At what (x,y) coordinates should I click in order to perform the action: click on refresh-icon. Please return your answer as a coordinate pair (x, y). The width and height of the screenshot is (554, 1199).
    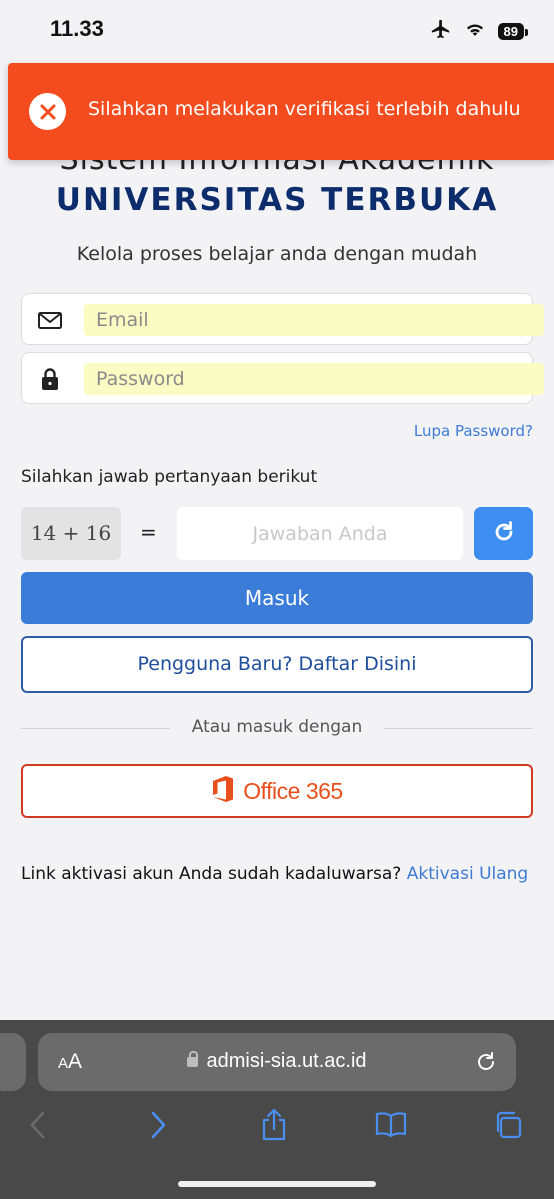
    Looking at the image, I should click on (504, 534).